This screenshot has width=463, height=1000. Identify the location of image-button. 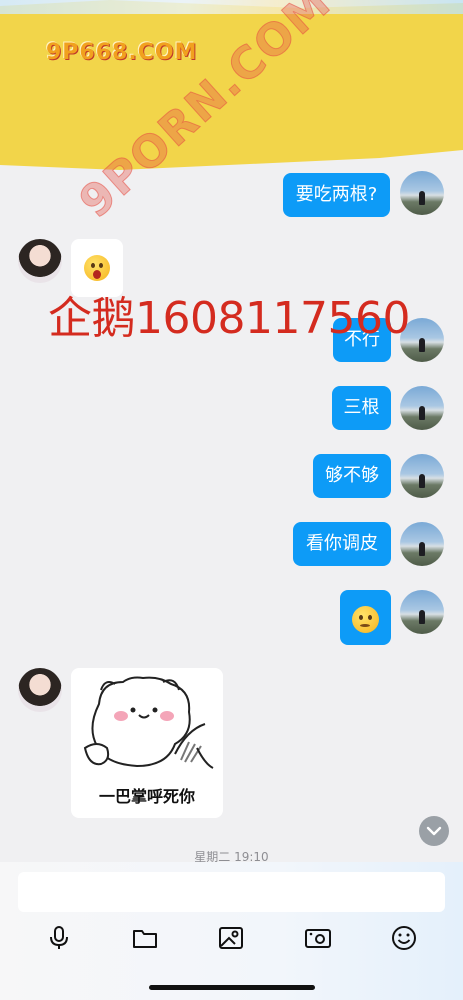
(231, 938).